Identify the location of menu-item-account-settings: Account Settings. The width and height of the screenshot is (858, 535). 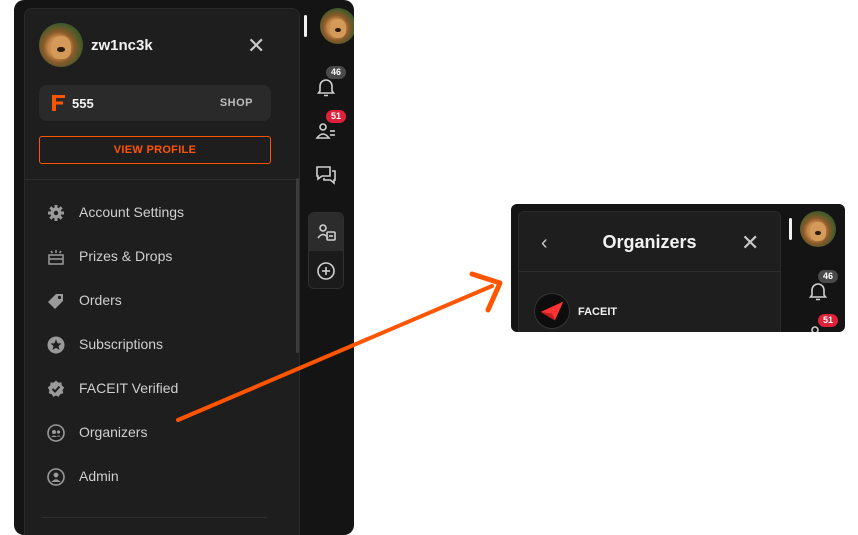
(162, 213).